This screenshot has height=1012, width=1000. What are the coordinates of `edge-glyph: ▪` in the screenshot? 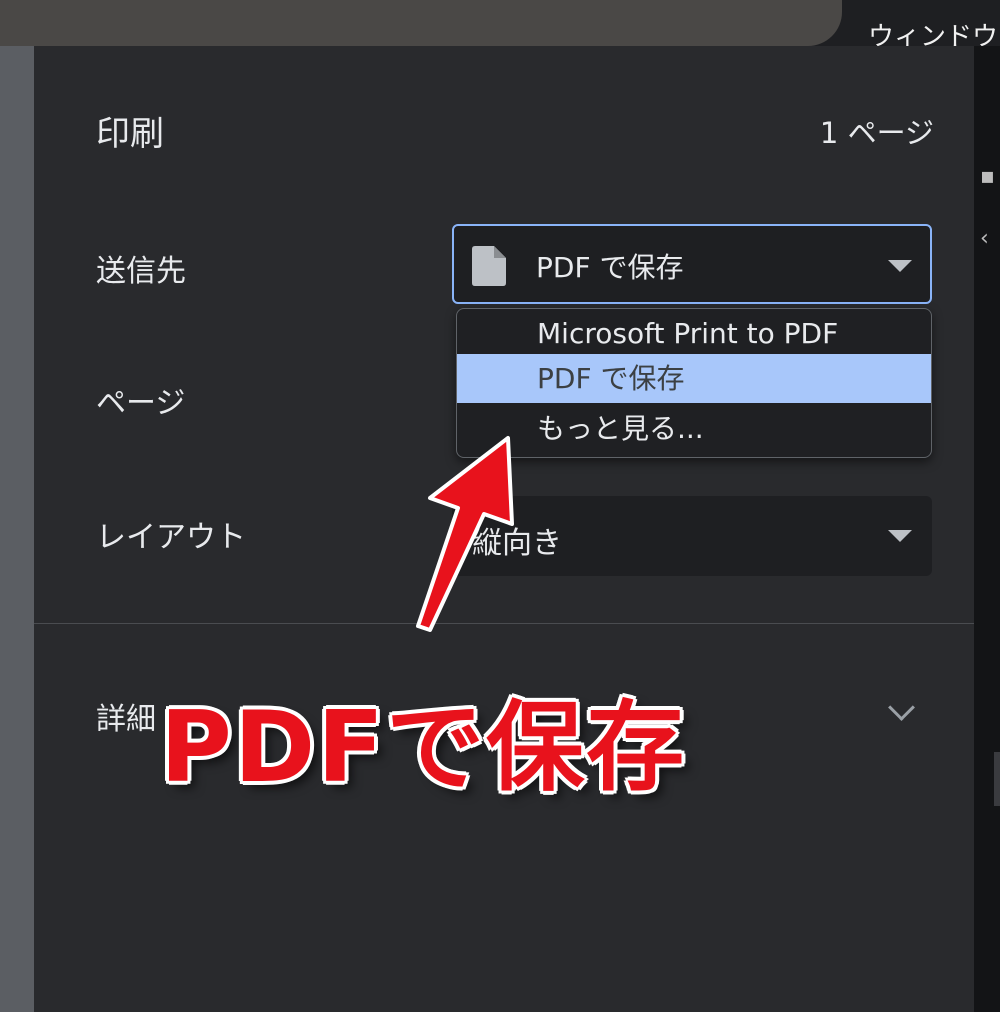 It's located at (987, 176).